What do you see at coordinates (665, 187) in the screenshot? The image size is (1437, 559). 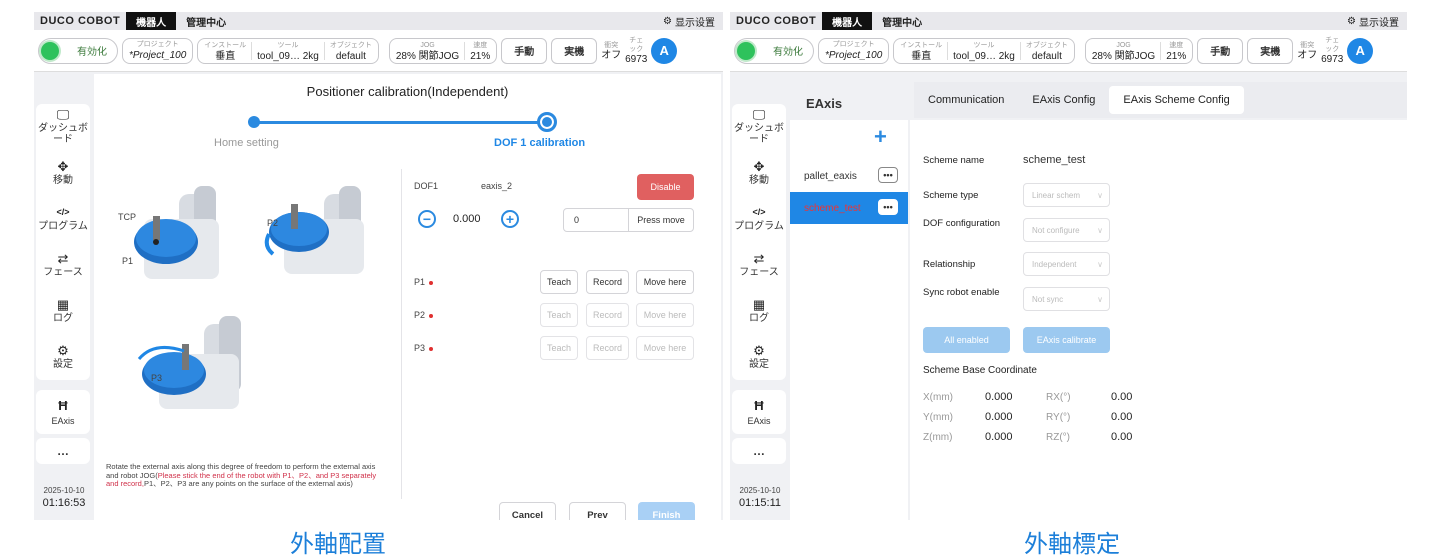 I see `disable-button: Disable` at bounding box center [665, 187].